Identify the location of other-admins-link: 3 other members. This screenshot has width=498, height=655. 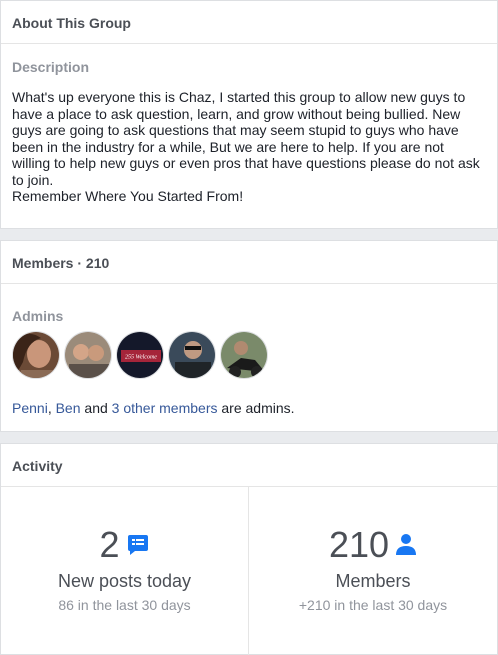
(165, 408).